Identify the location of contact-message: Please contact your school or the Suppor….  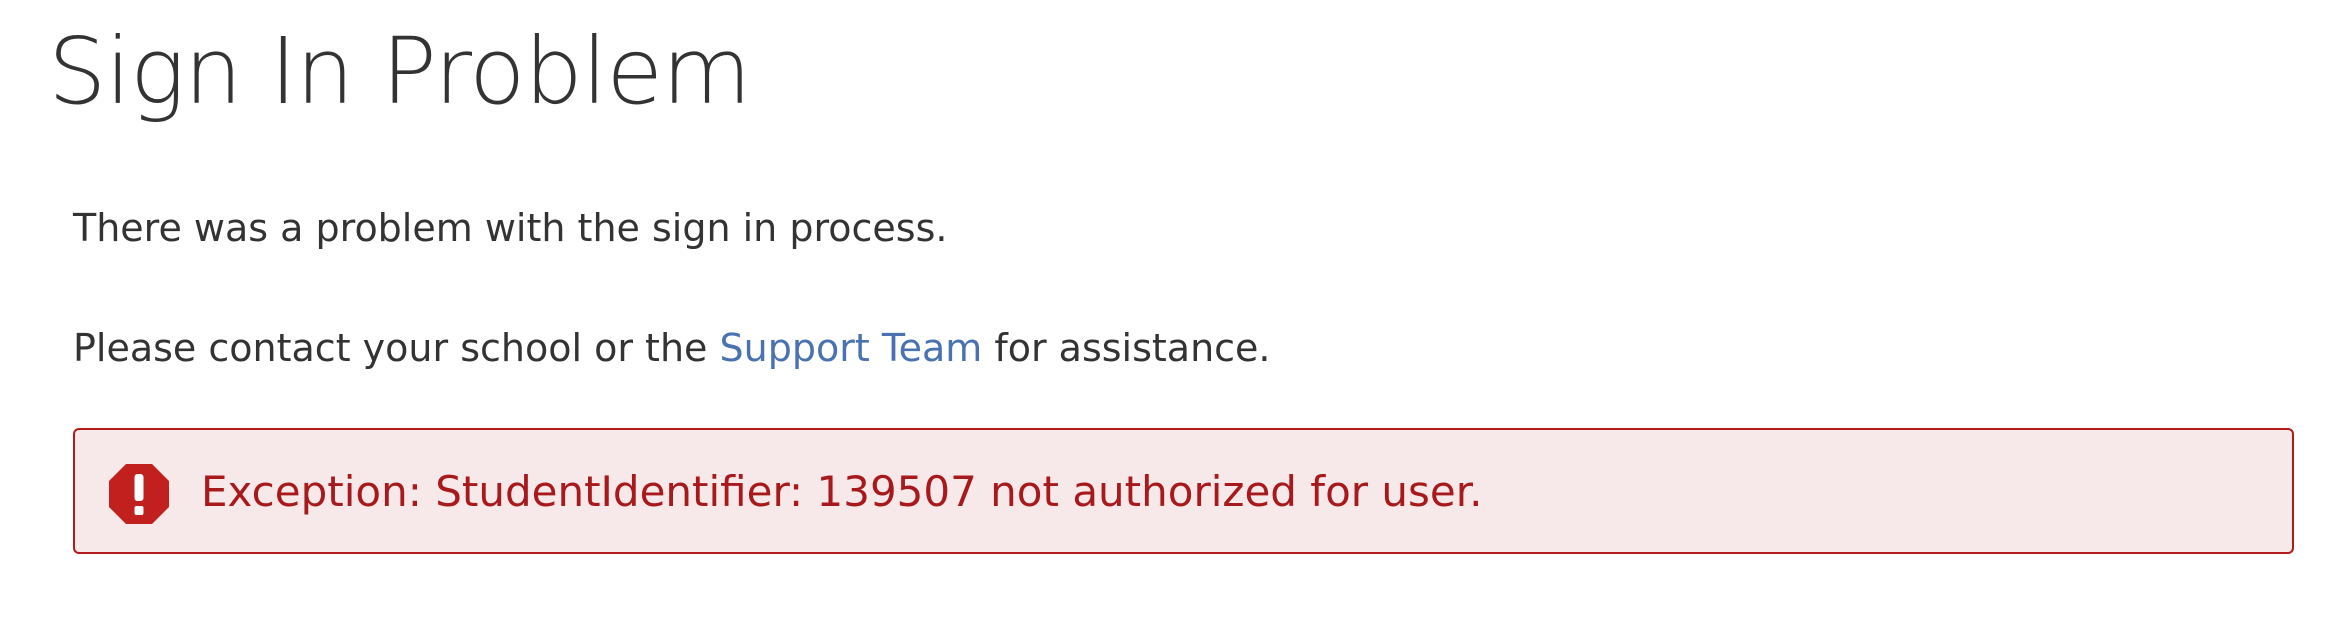
(672, 348).